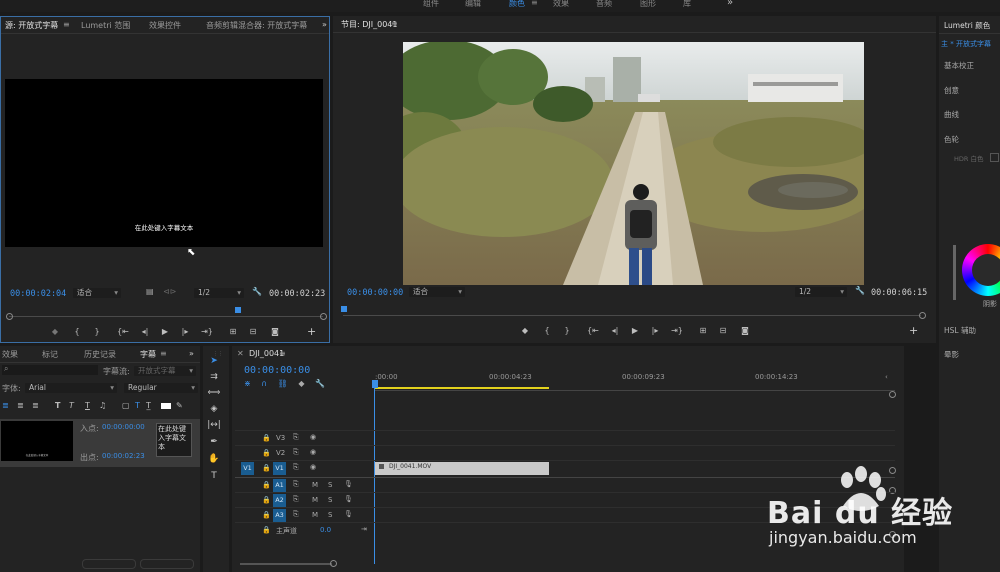  What do you see at coordinates (951, 139) in the screenshot?
I see `lumetri-section-wheels: 色轮` at bounding box center [951, 139].